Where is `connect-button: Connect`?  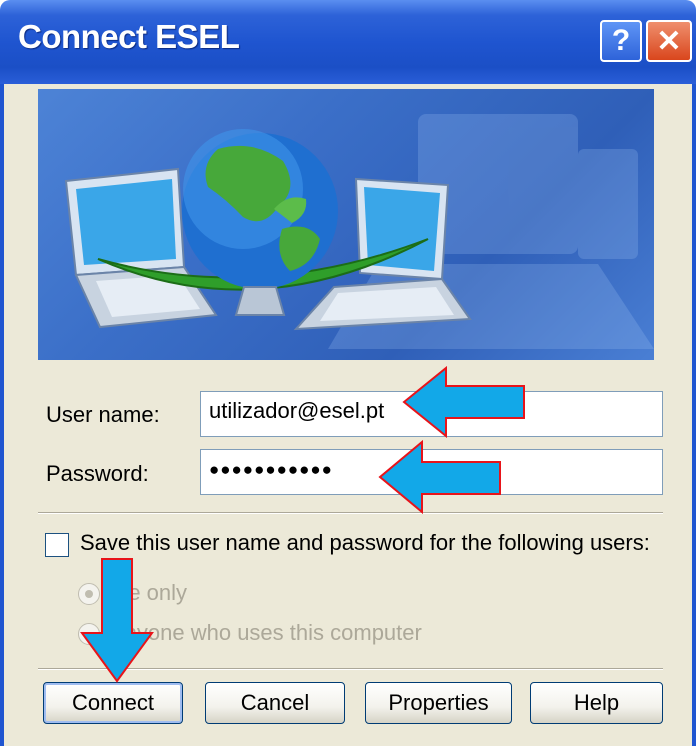
connect-button: Connect is located at coordinates (113, 703).